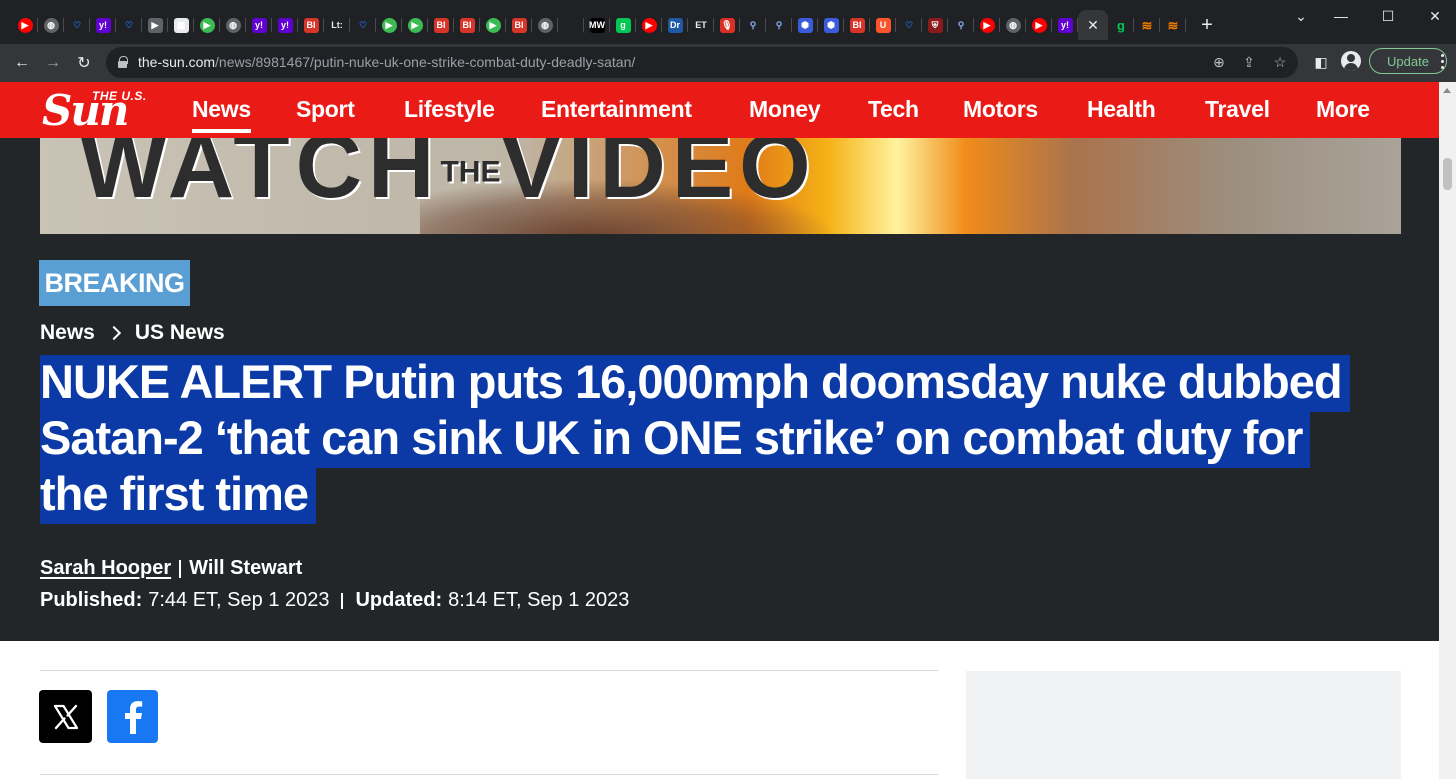 The width and height of the screenshot is (1456, 779). Describe the element at coordinates (1207, 25) in the screenshot. I see `new-tab-icon: +` at that location.